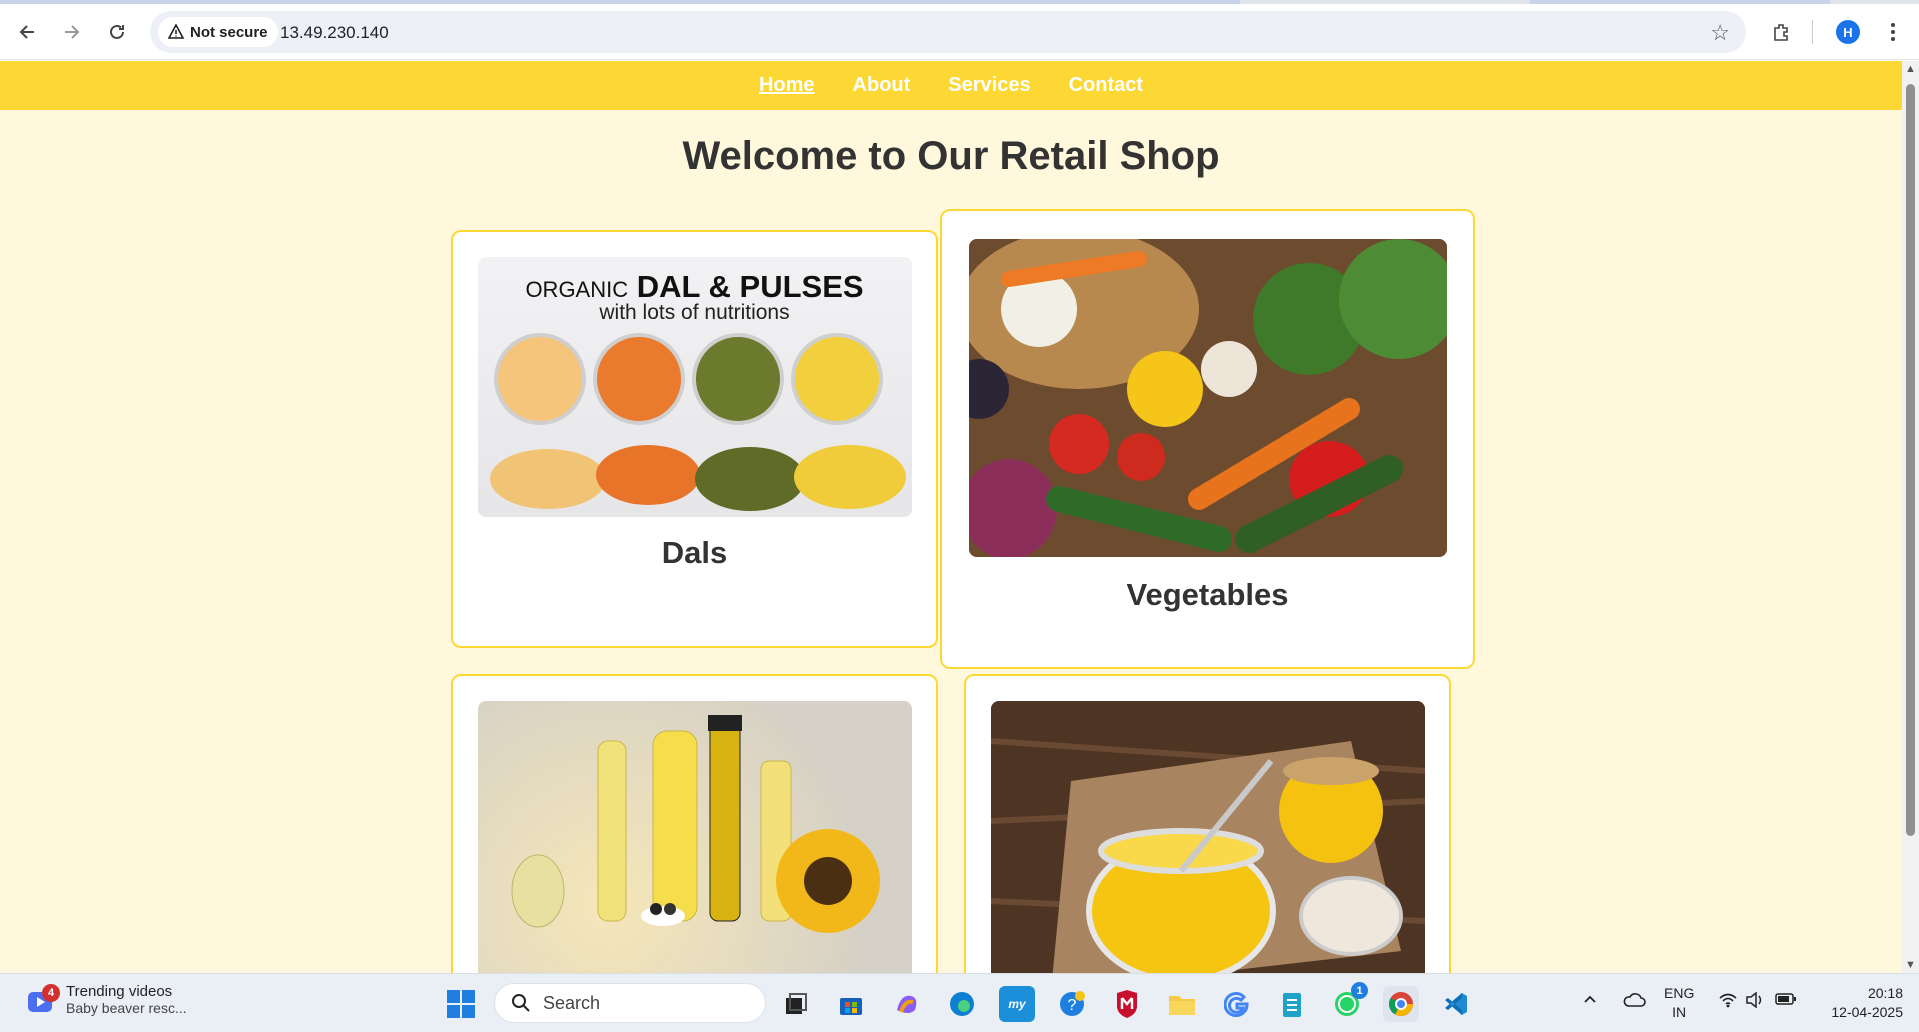 Image resolution: width=1919 pixels, height=1032 pixels. What do you see at coordinates (1910, 460) in the screenshot?
I see `scrollbar-thumb` at bounding box center [1910, 460].